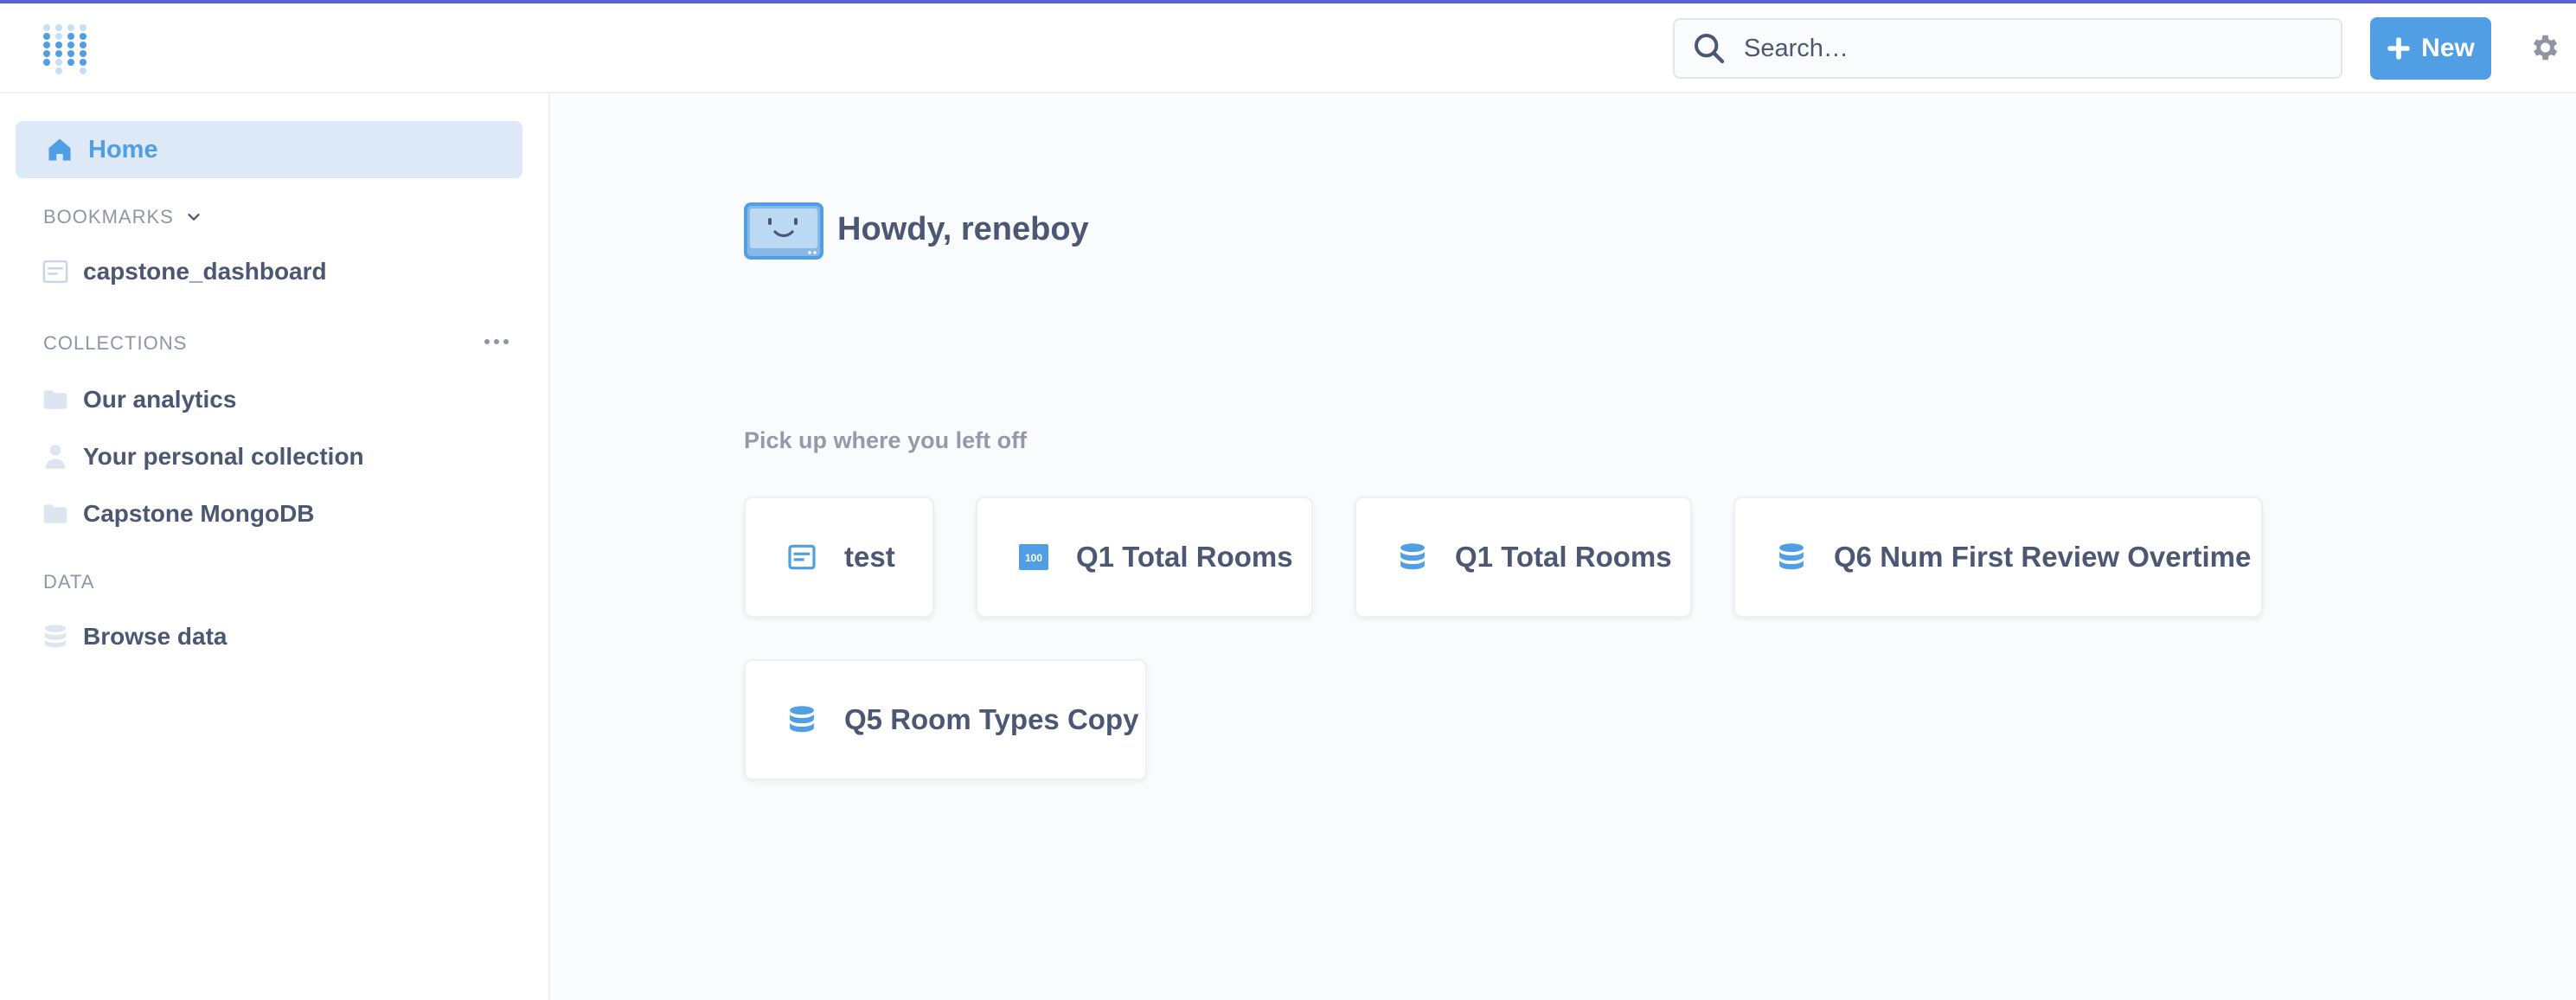 This screenshot has width=2576, height=1000. What do you see at coordinates (2398, 48) in the screenshot?
I see `plus-icon` at bounding box center [2398, 48].